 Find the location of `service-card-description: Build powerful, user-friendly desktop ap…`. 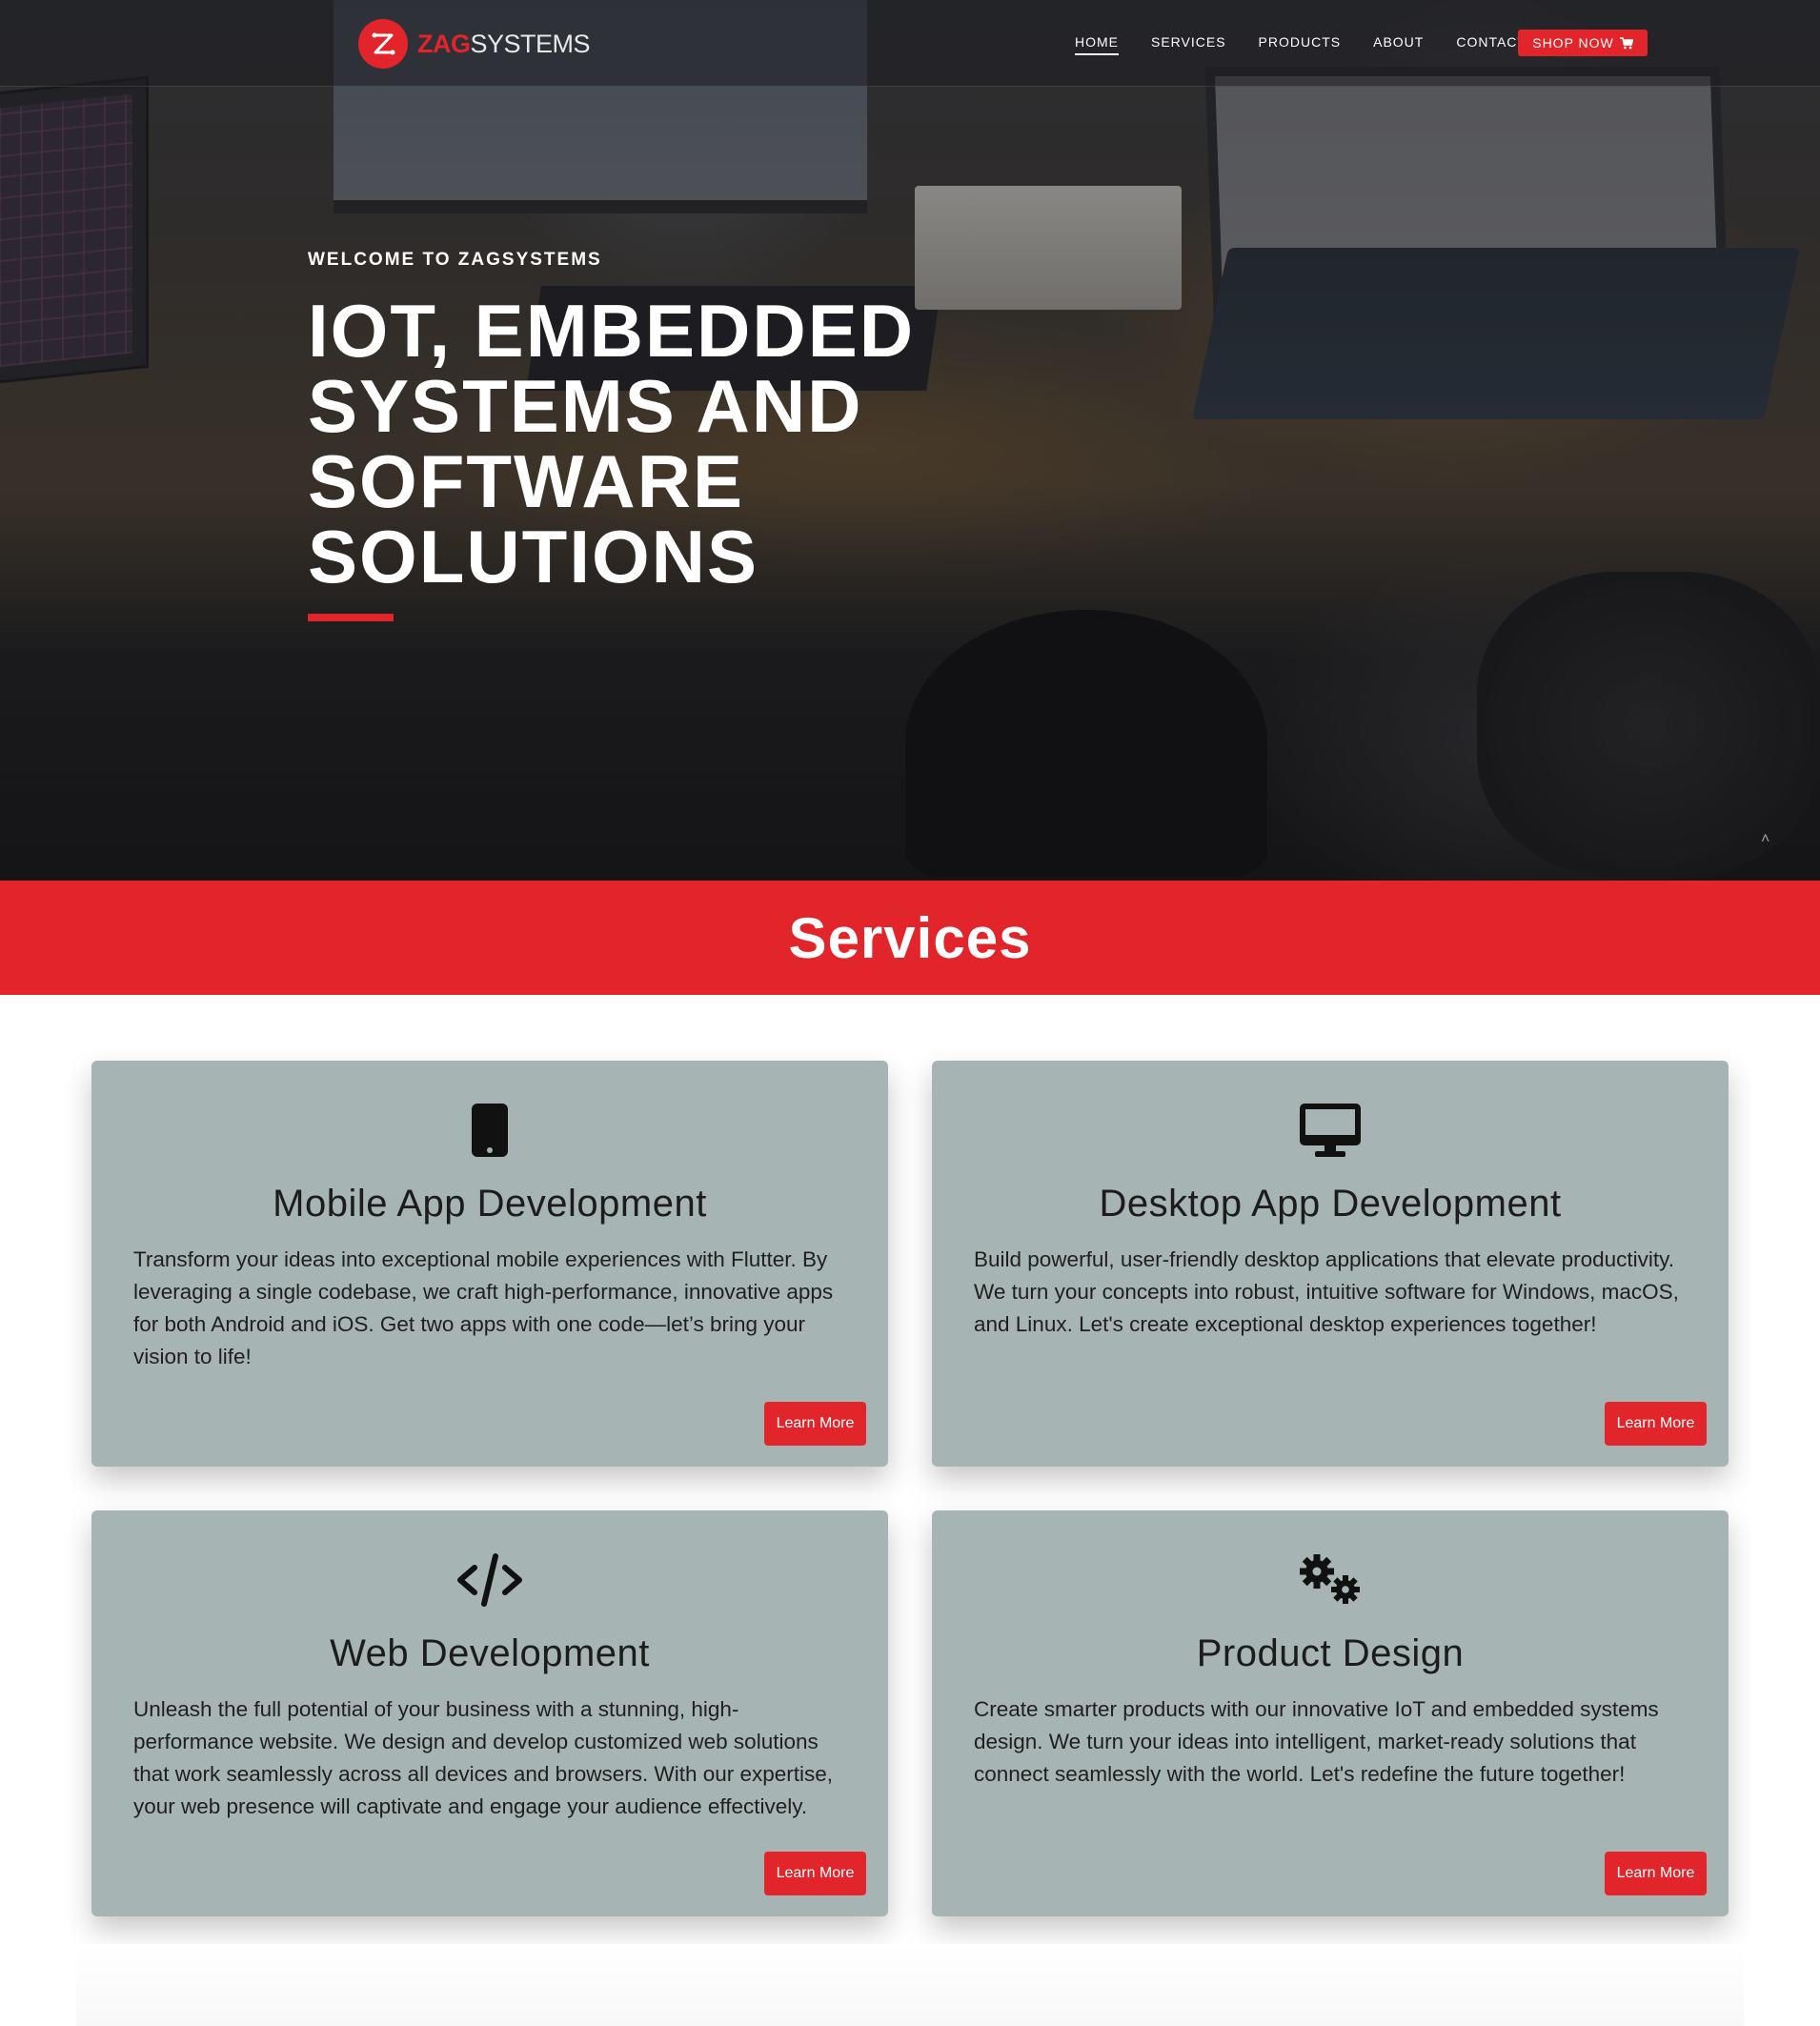

service-card-description: Build powerful, user-friendly desktop ap… is located at coordinates (1326, 1291).